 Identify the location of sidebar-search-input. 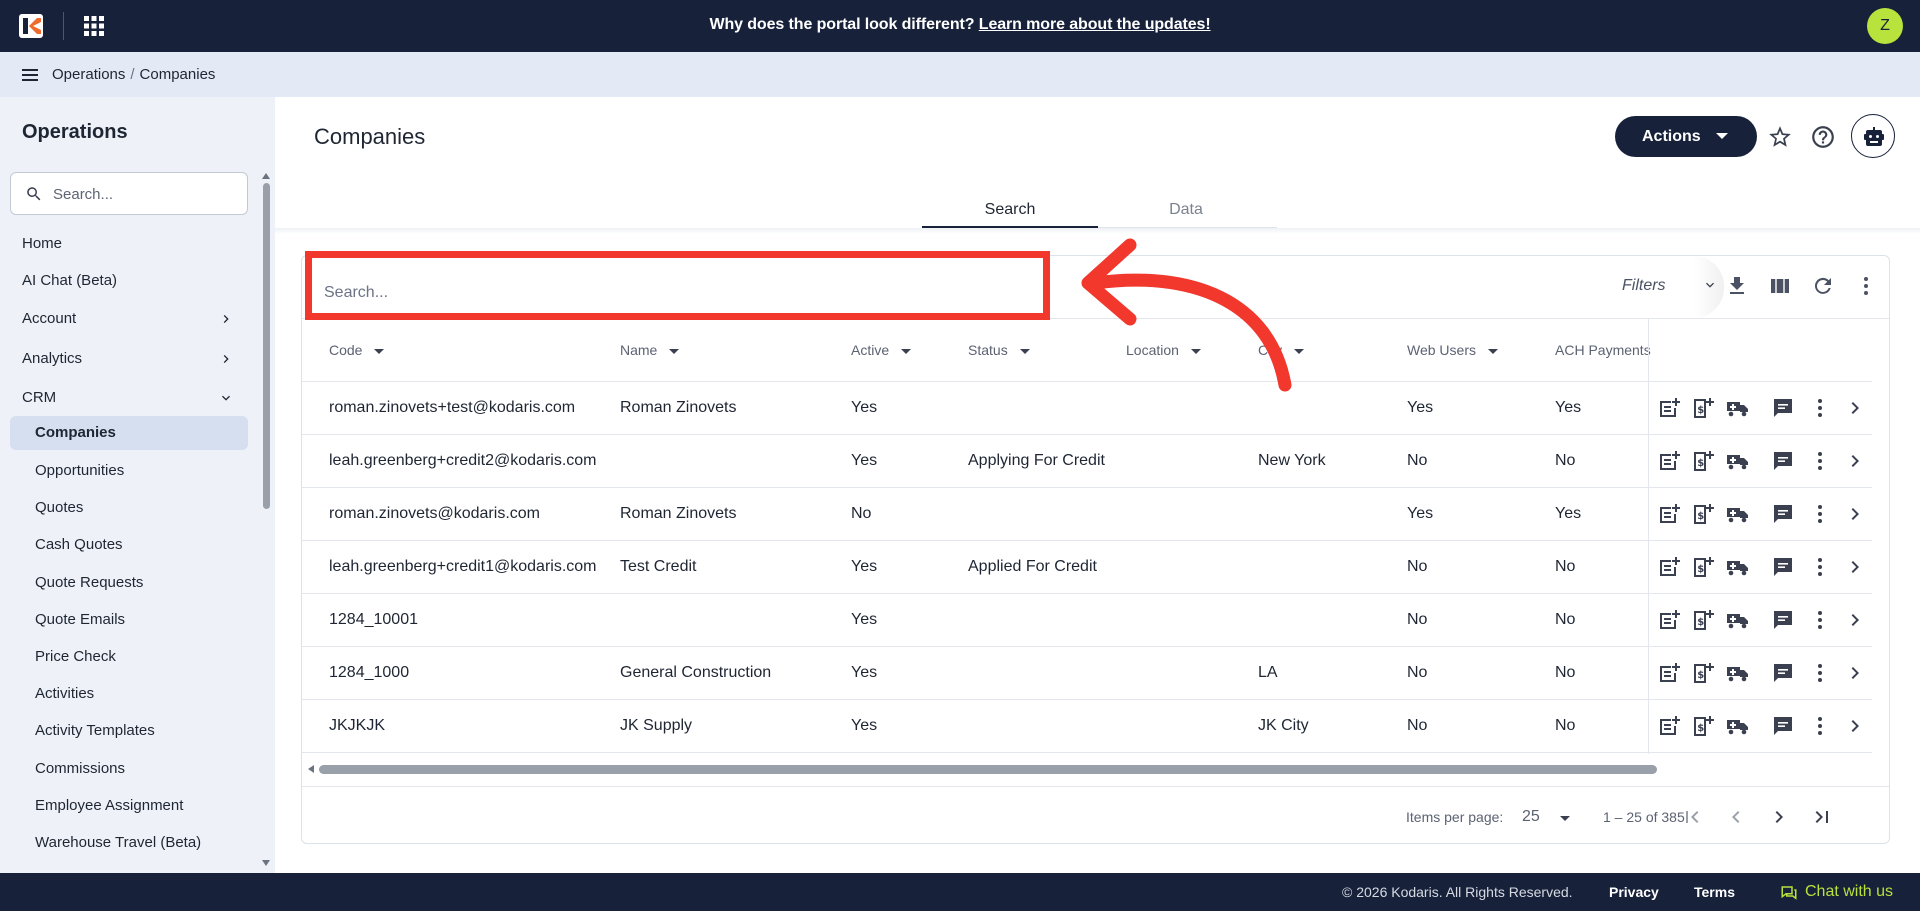
(143, 194).